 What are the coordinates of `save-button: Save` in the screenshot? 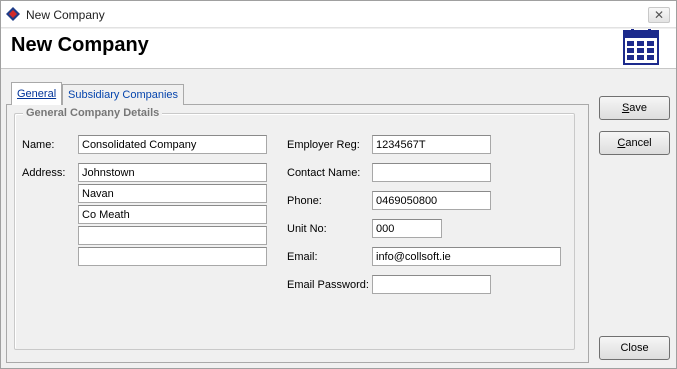 It's located at (634, 108).